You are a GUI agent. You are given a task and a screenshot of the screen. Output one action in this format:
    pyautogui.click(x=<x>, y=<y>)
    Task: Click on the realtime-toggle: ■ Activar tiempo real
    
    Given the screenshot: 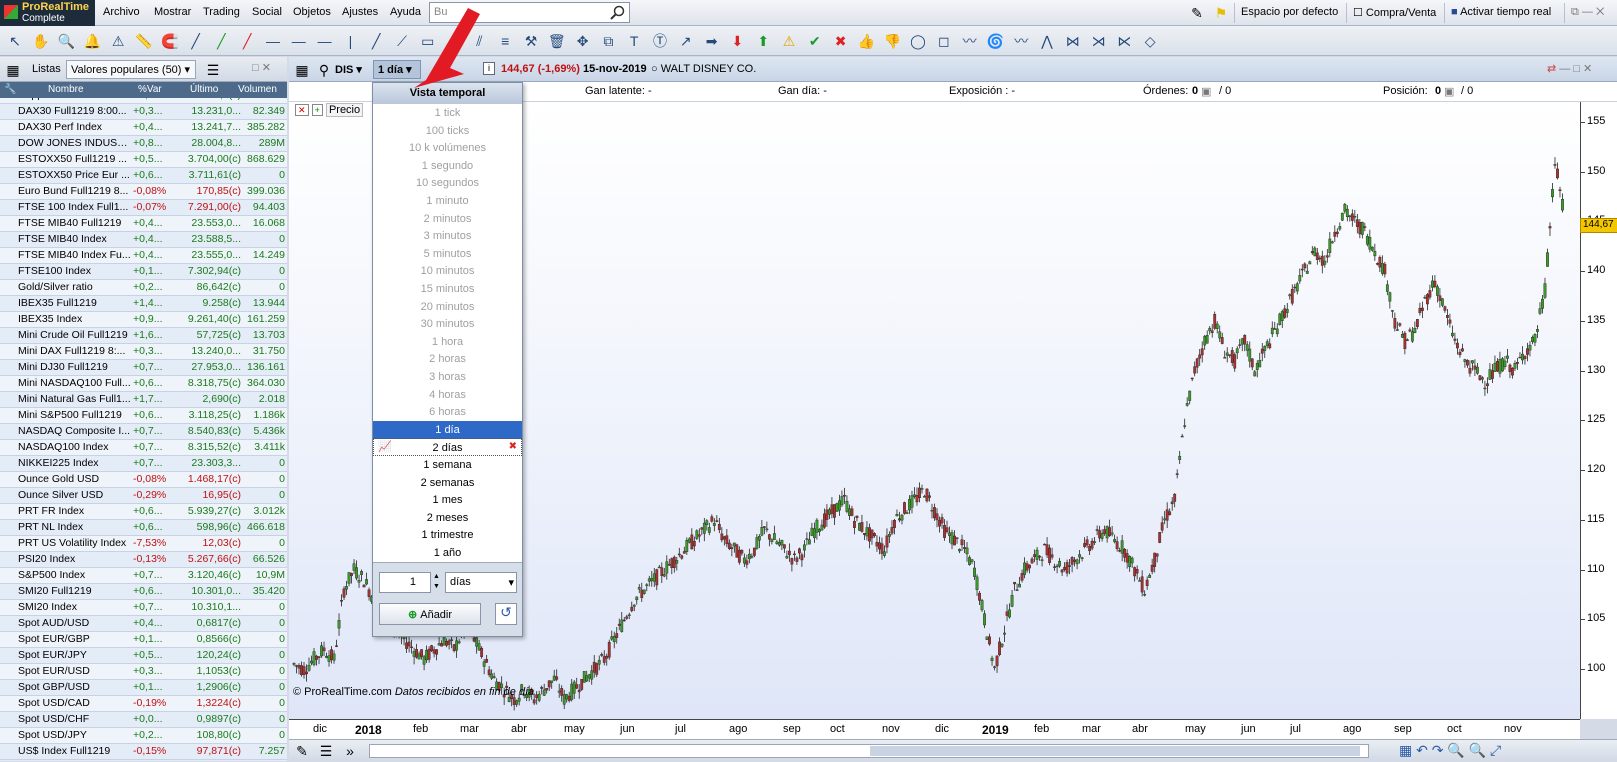 What is the action you would take?
    pyautogui.click(x=1504, y=13)
    